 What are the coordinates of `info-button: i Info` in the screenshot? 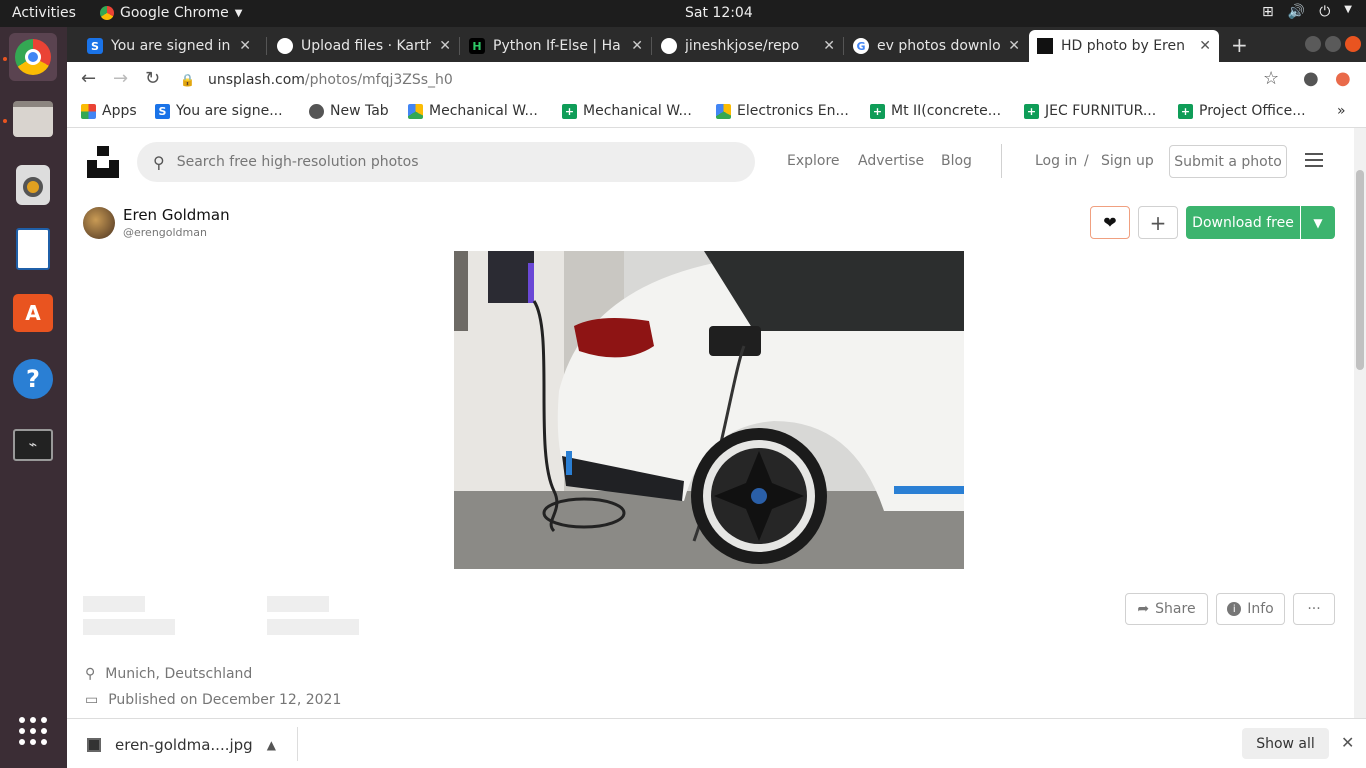 It's located at (1250, 609).